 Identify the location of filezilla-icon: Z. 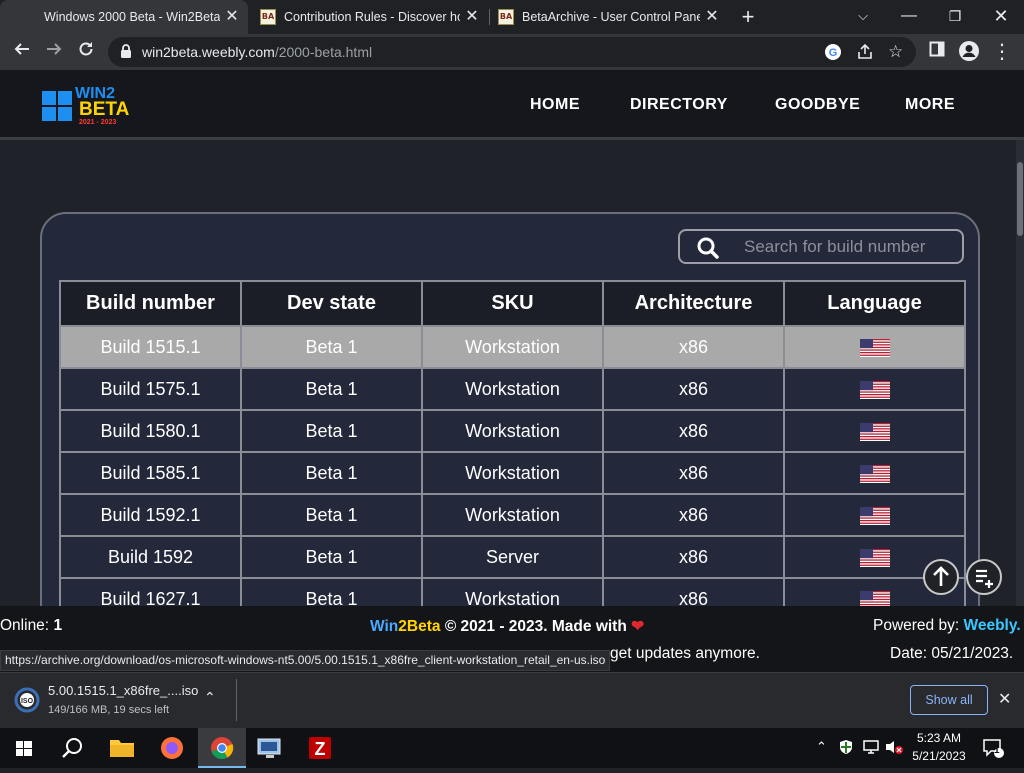
(320, 748).